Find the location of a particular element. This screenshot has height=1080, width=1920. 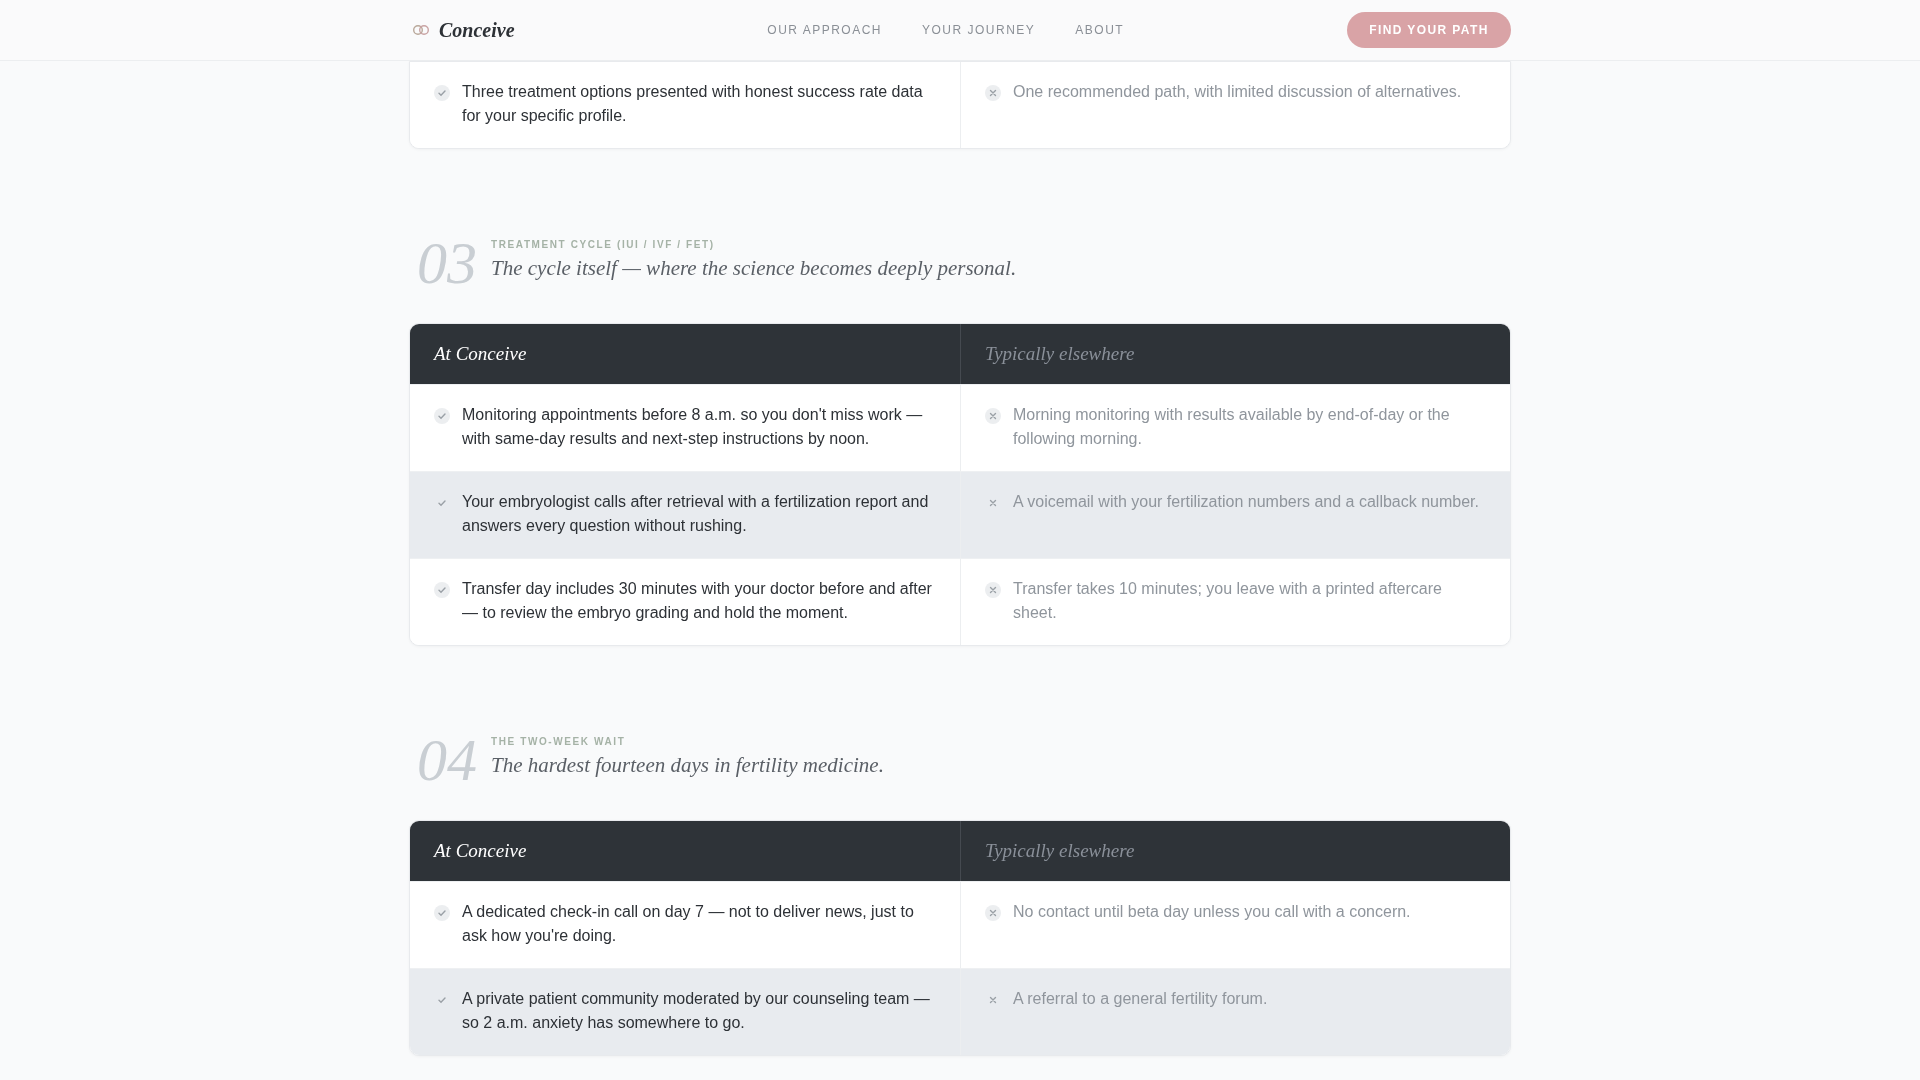

comparison-text: Transfer day includes 30 minutes with your doctor before and after — to review the embryo grading and hold the moment. is located at coordinates (697, 601).